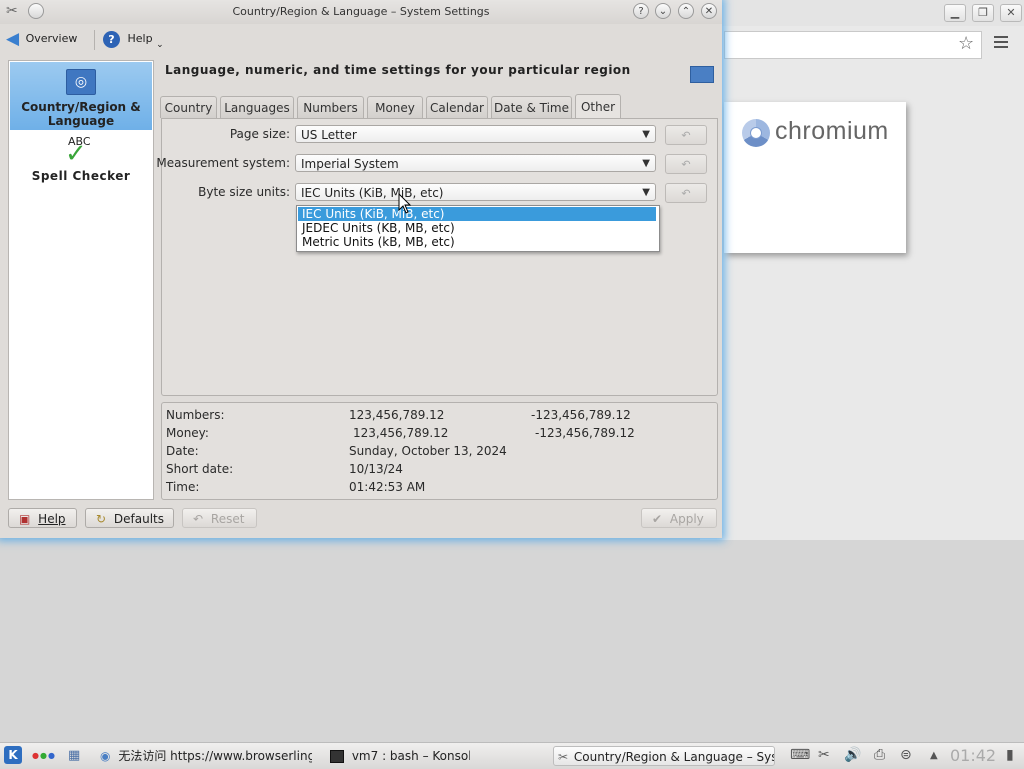 The image size is (1024, 769). I want to click on chromium-wordmark: chromium, so click(832, 131).